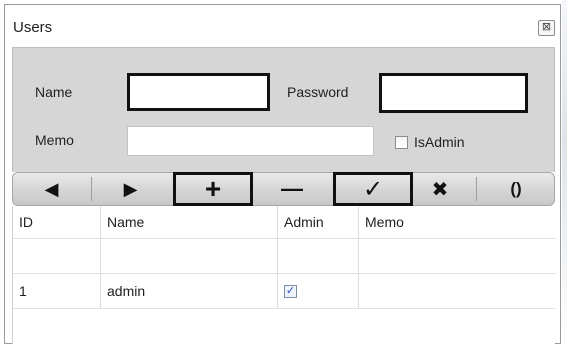 The height and width of the screenshot is (347, 567). I want to click on plus-icon: +, so click(213, 188).